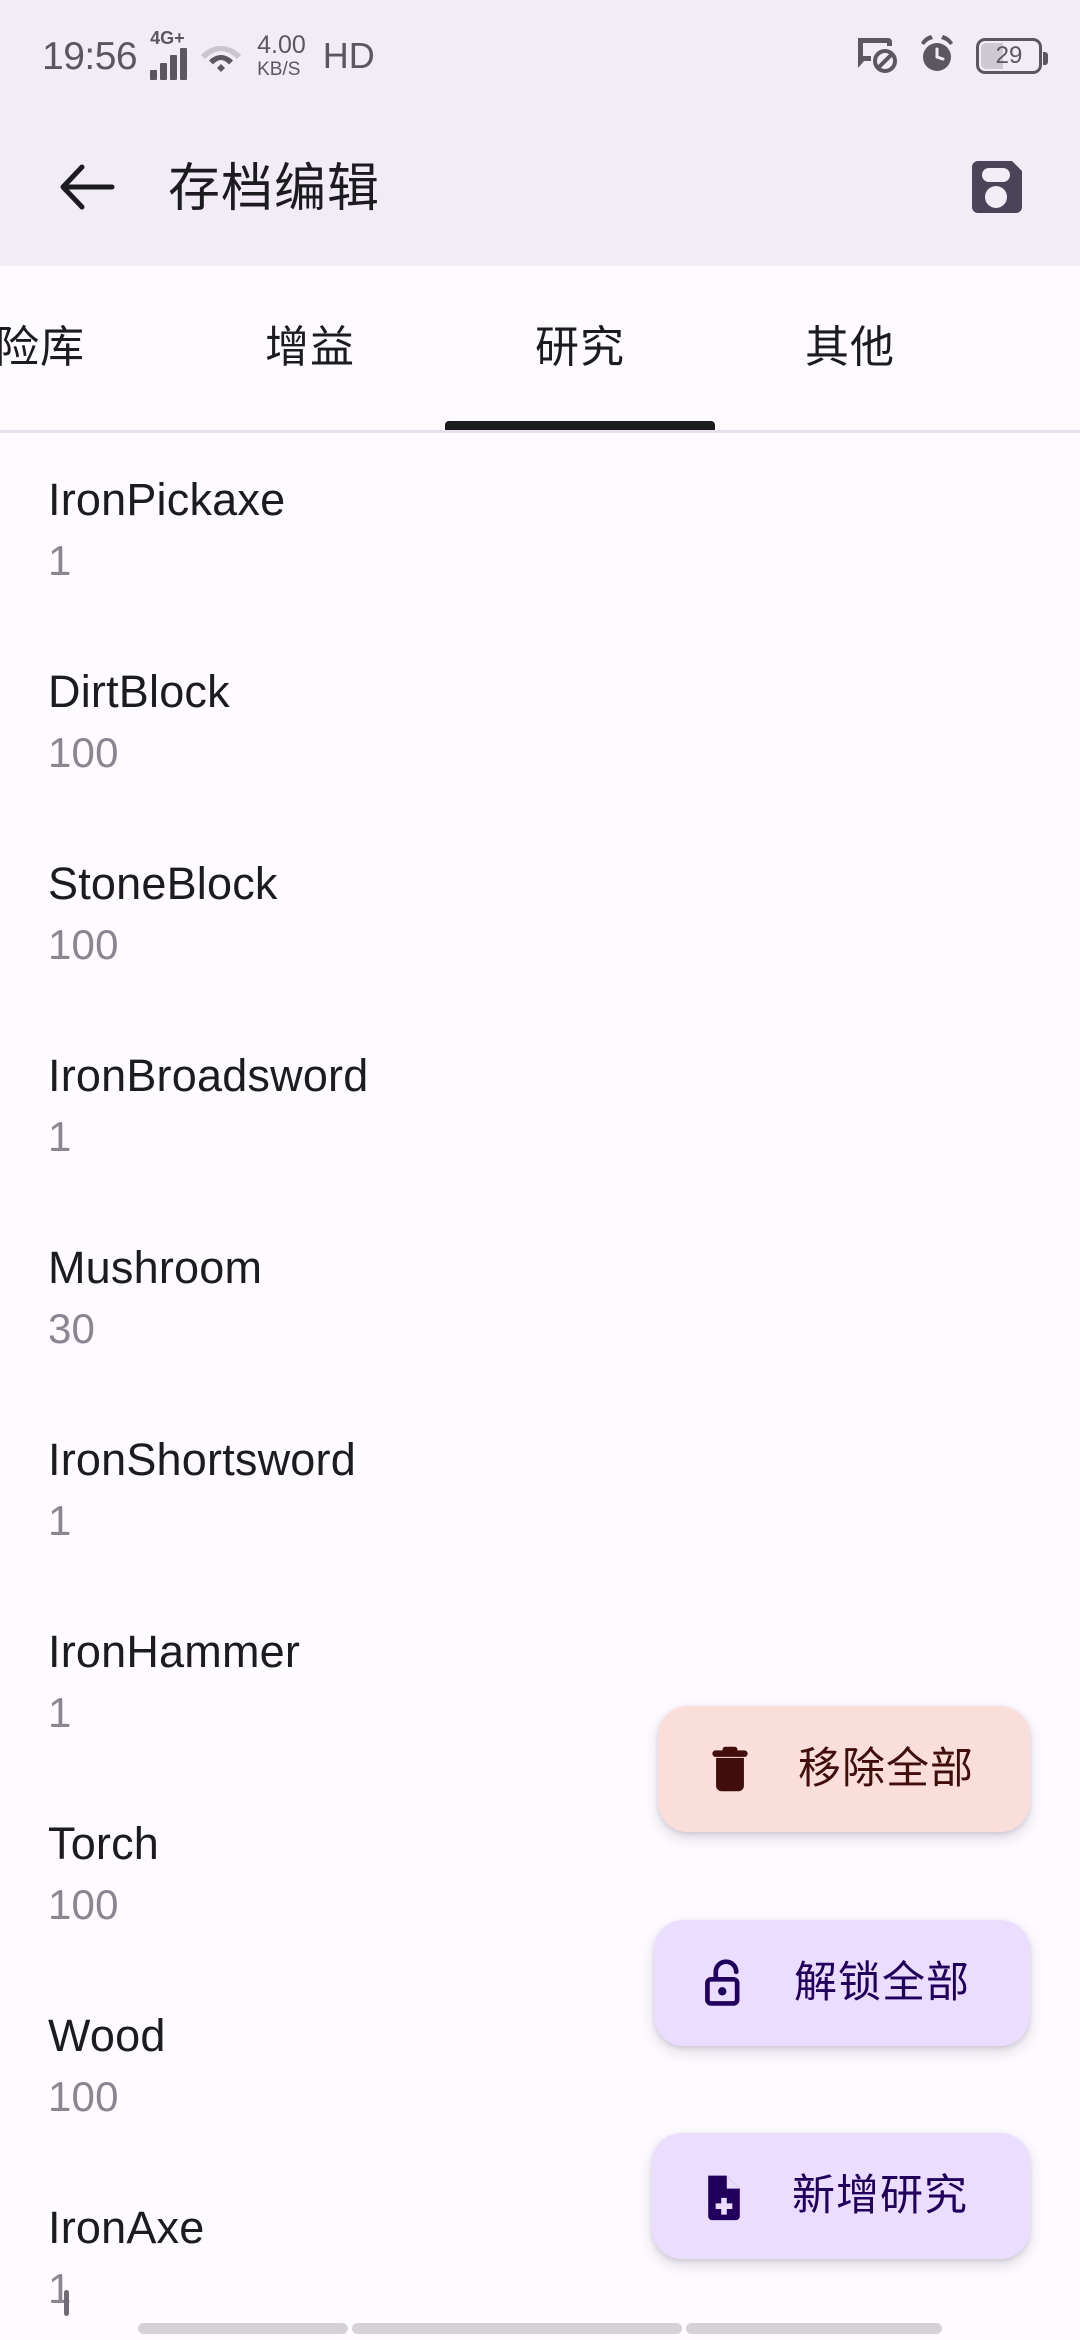 This screenshot has height=2340, width=1080. Describe the element at coordinates (814, 2328) in the screenshot. I see `nav-pill-recents` at that location.